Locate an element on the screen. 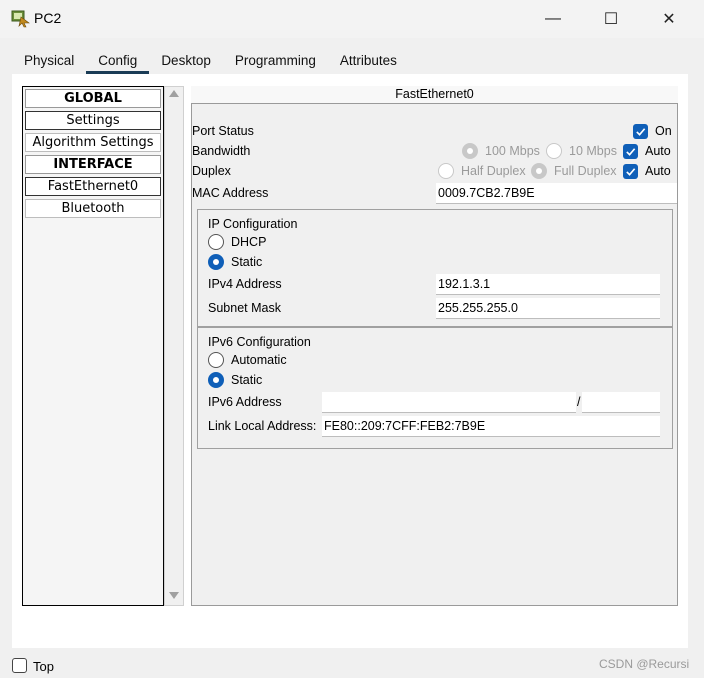  duplex-auto-checkbox is located at coordinates (630, 171).